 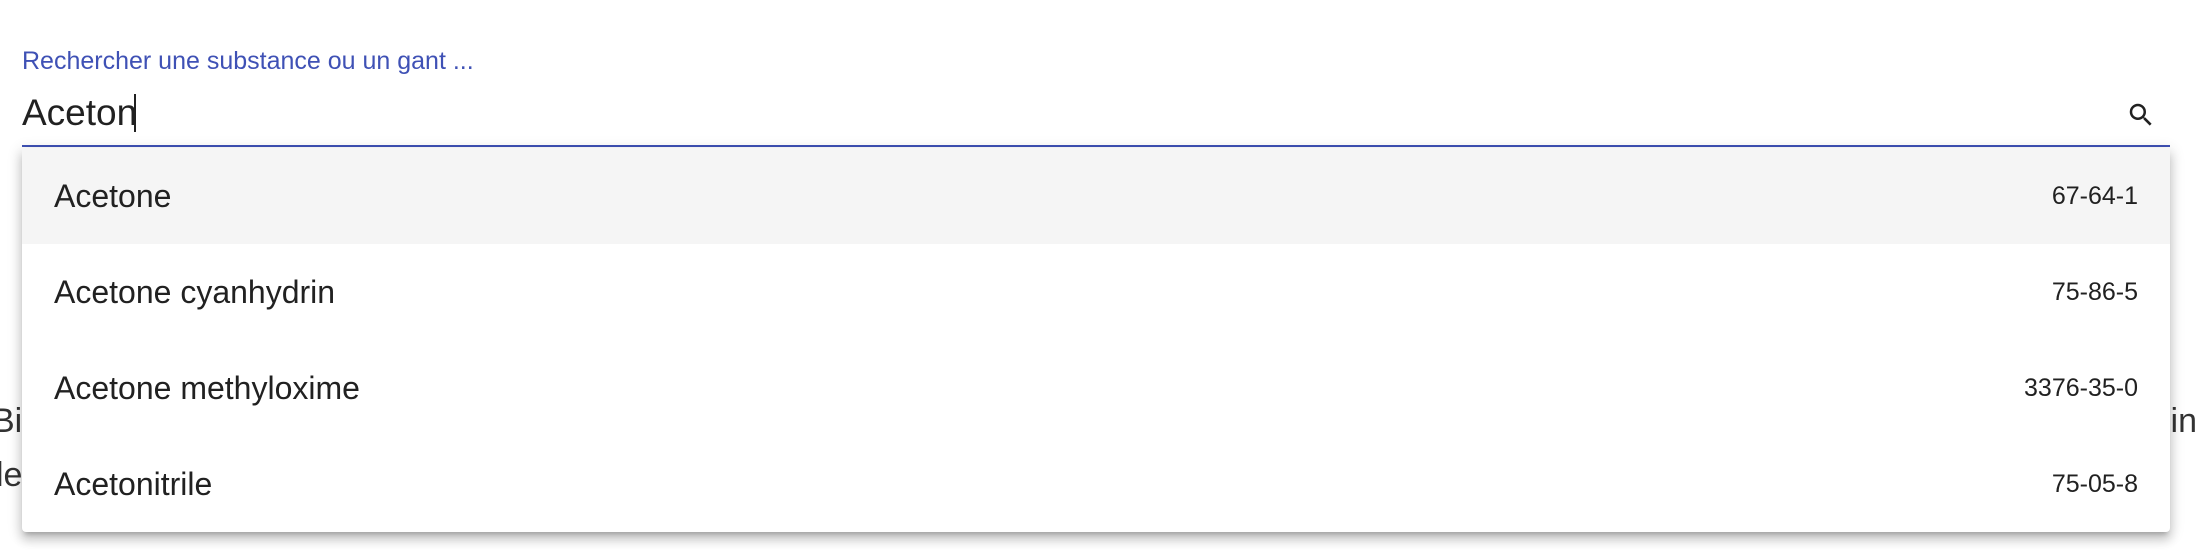 I want to click on background-text-fragment: Bi, so click(x=11, y=421).